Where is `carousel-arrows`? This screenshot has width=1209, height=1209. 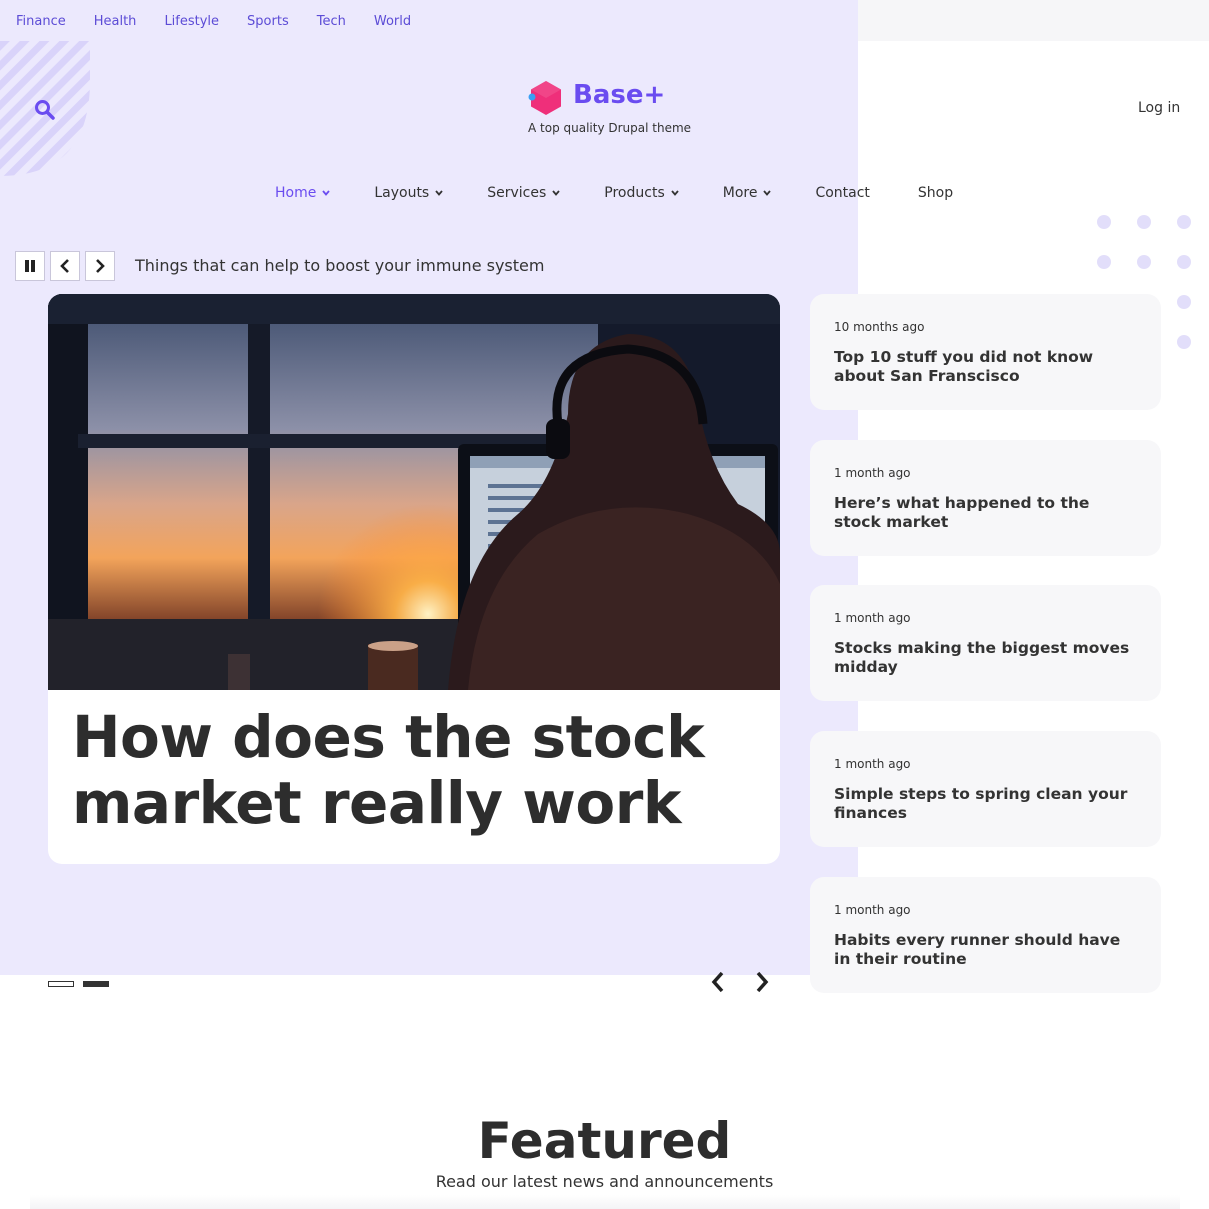
carousel-arrows is located at coordinates (740, 982).